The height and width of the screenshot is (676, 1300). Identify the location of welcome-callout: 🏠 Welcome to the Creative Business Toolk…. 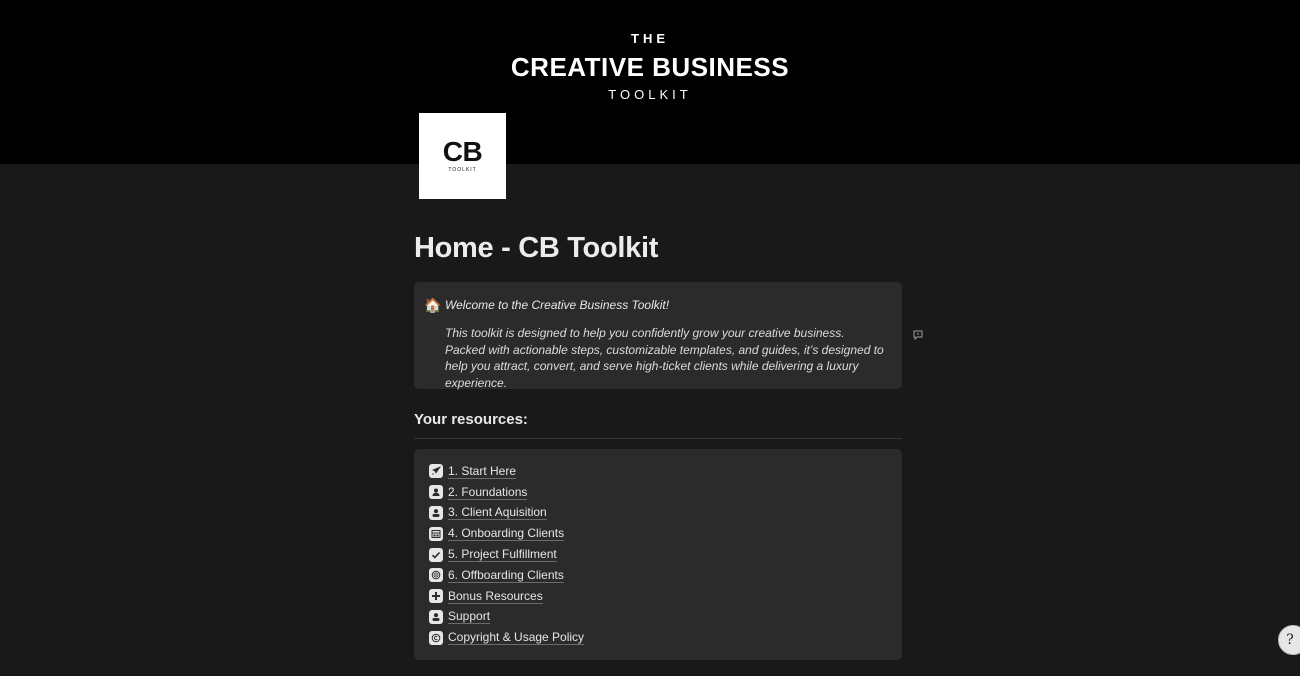
(658, 336).